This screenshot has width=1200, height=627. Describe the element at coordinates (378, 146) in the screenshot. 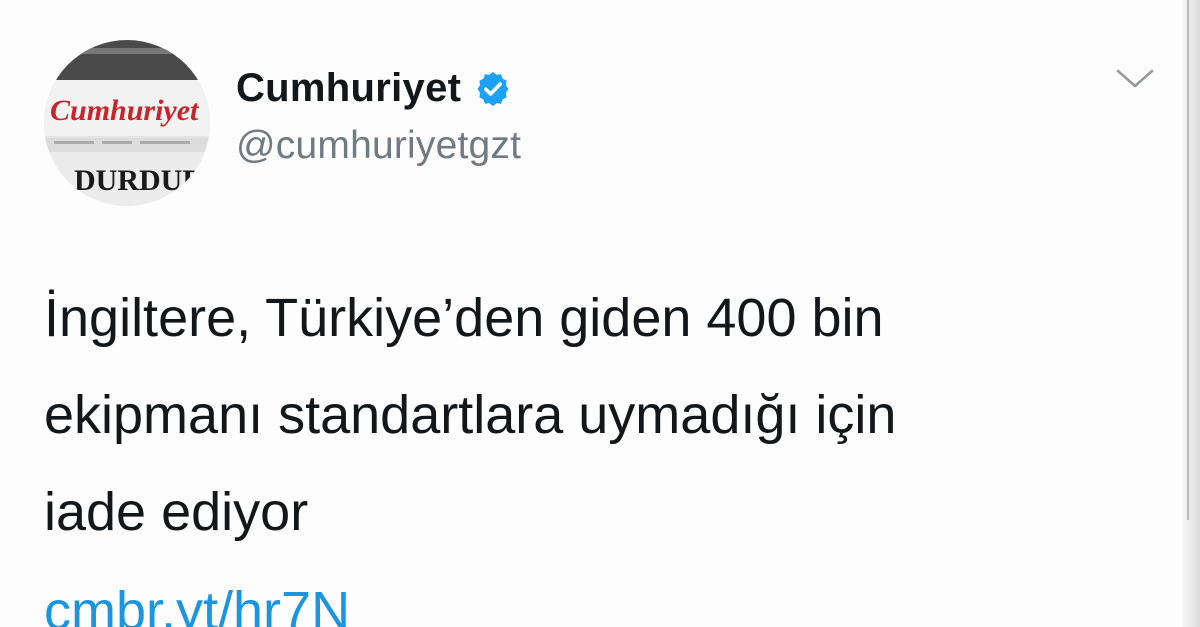

I see `author-handle: @cumhuriyetgzt` at that location.